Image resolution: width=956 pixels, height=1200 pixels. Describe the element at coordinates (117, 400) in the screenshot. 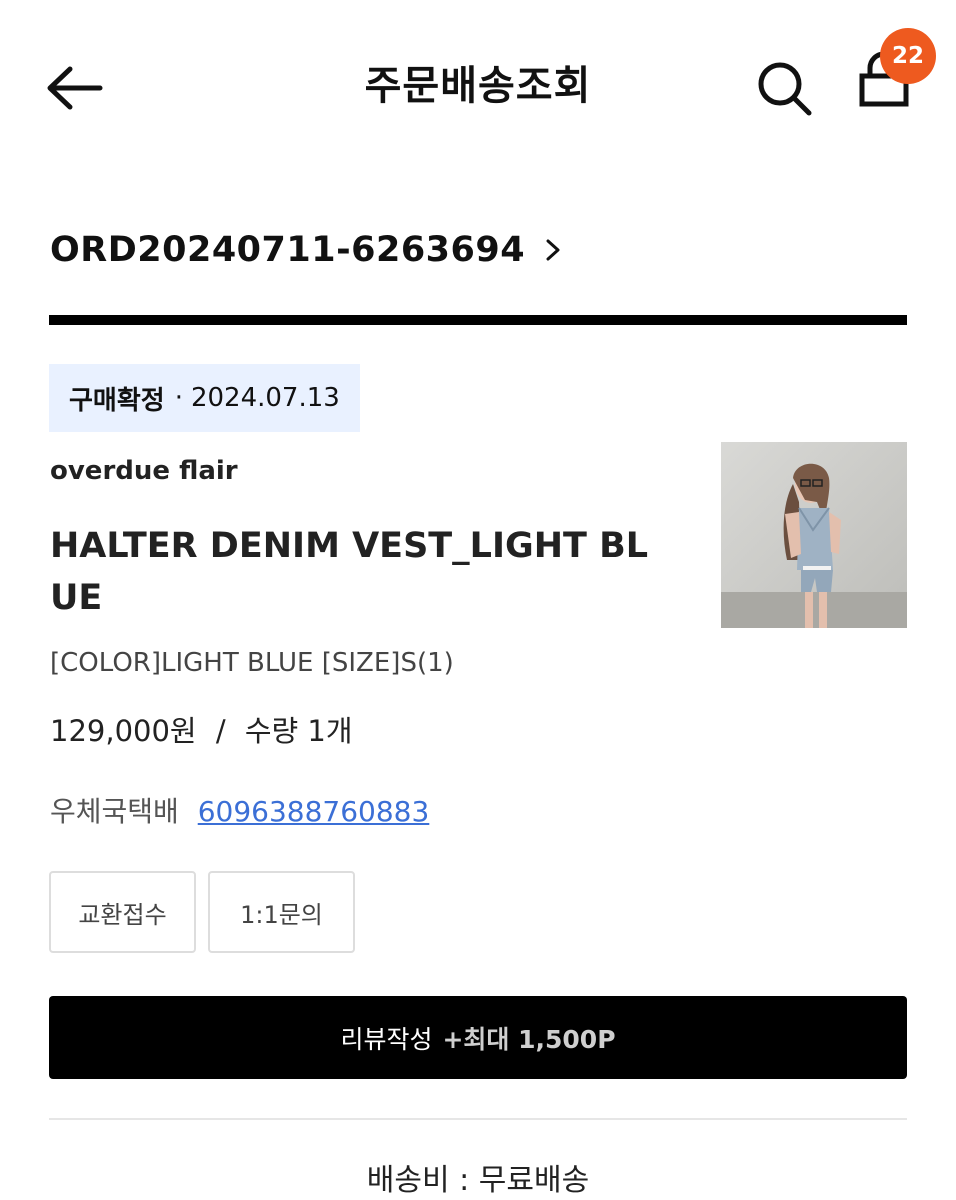

I see `status-label: 구매확정` at that location.